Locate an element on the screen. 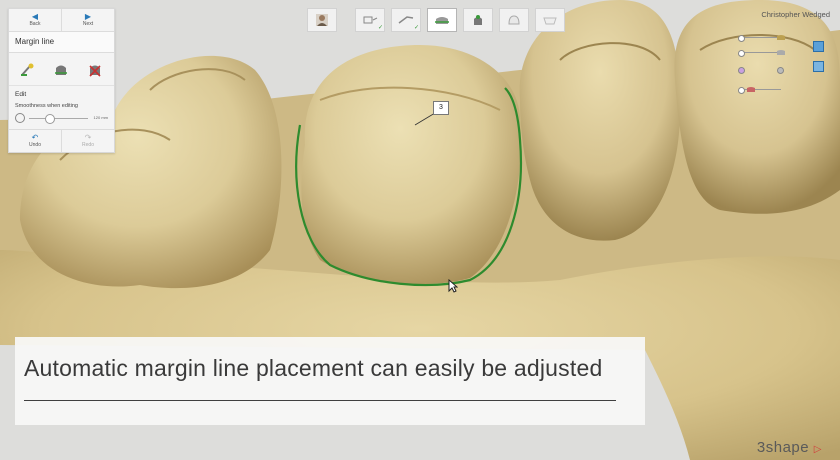  preparation-icon is located at coordinates (61, 70).